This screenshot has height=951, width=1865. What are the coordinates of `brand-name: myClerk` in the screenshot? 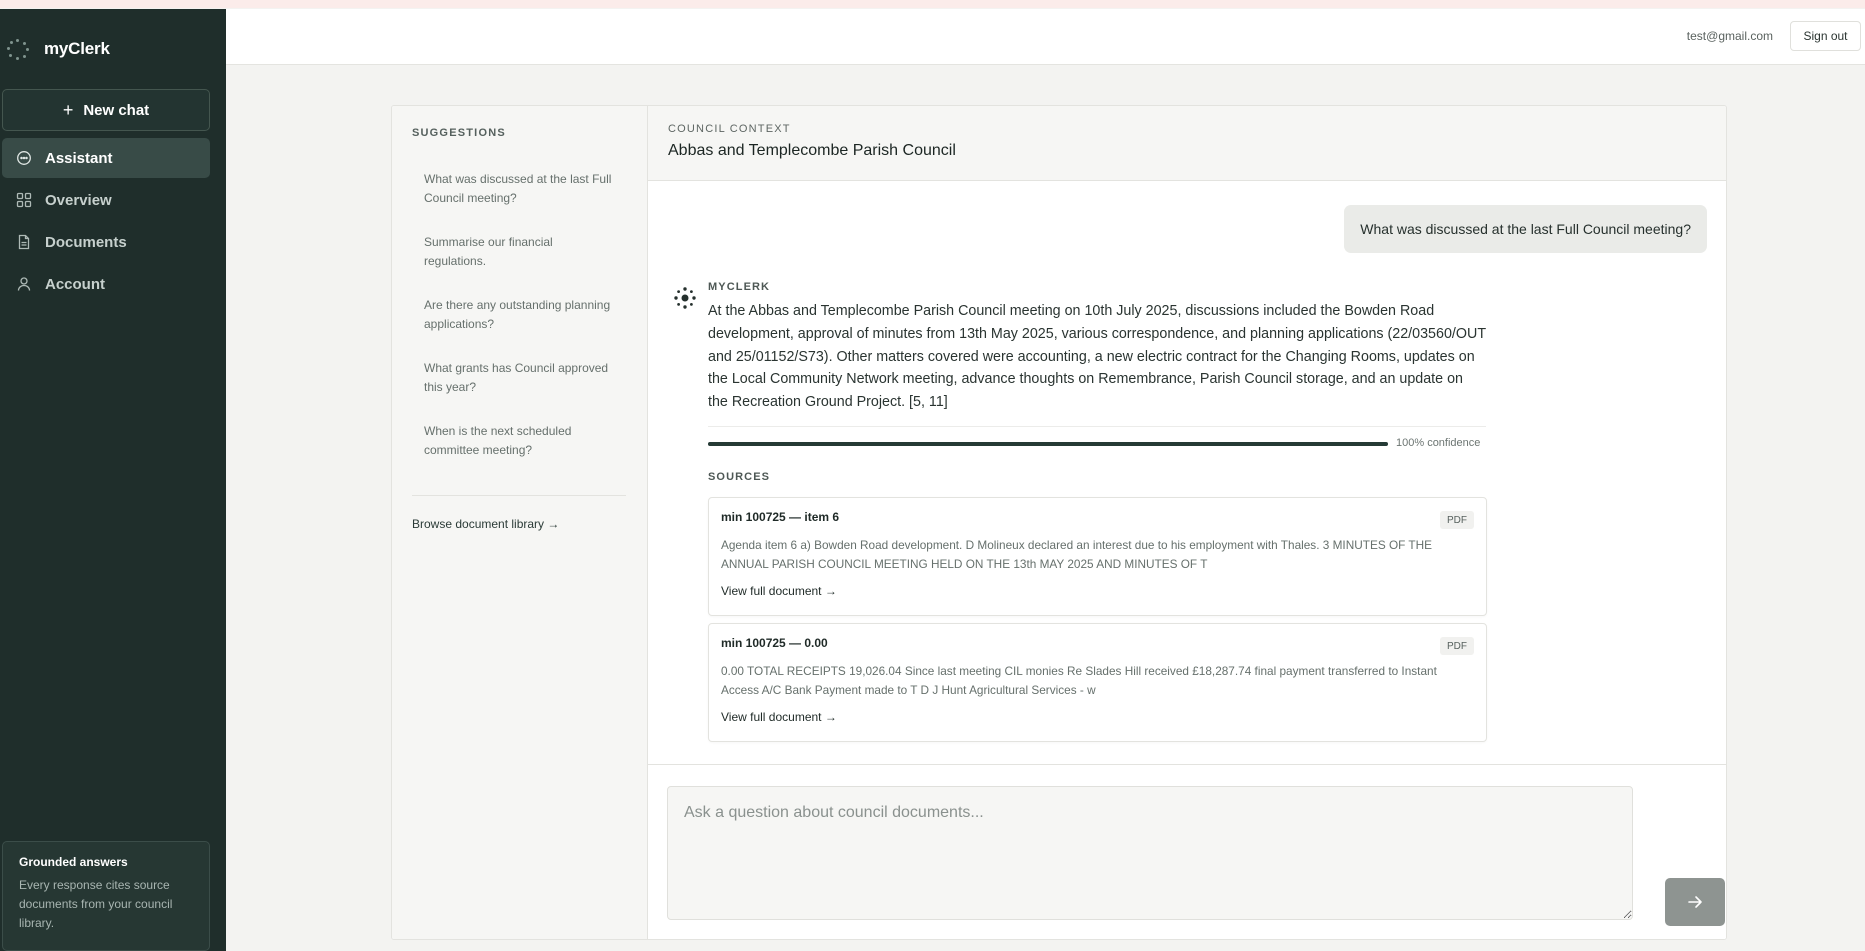 It's located at (77, 48).